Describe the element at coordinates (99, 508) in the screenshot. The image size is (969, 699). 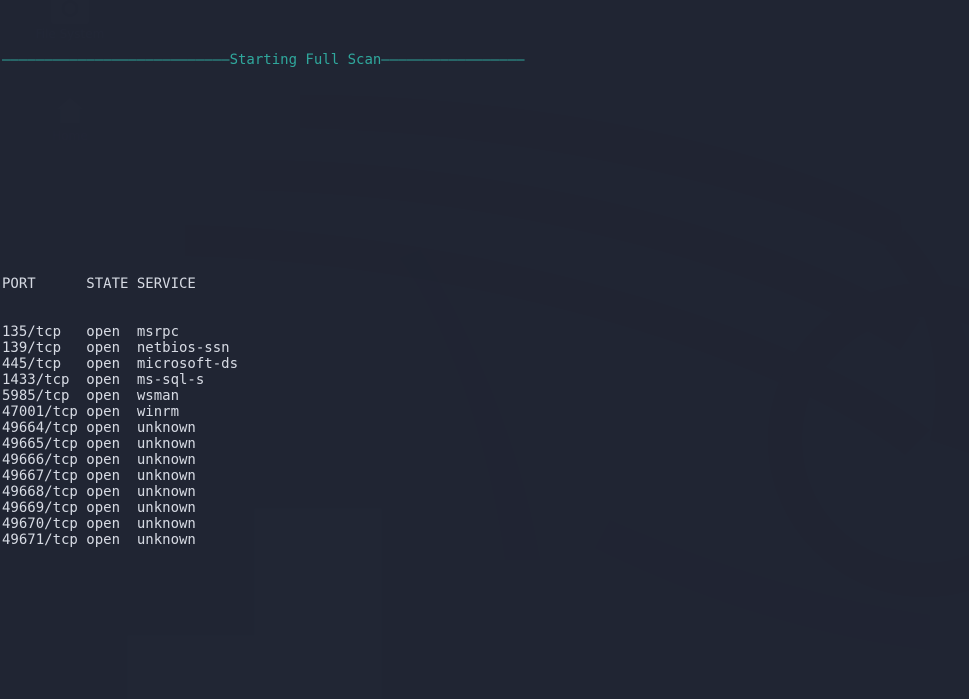
I see `port-table-row: 49669/tcp open unknown` at that location.